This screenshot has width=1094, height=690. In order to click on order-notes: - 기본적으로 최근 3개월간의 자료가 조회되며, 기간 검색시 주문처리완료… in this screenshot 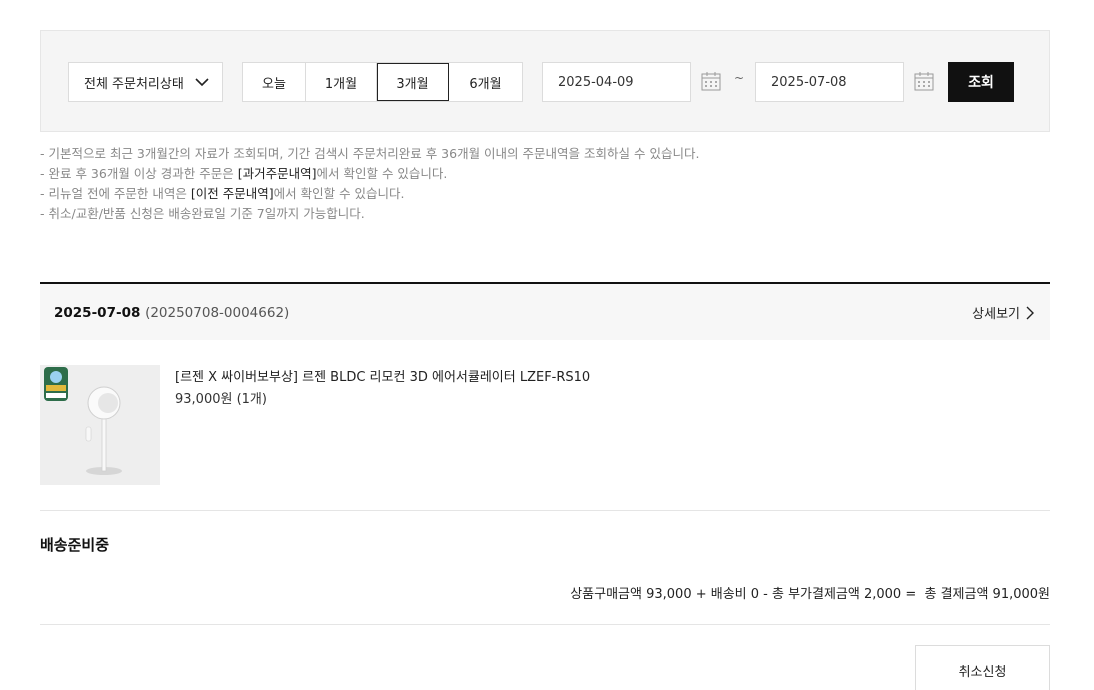, I will do `click(369, 184)`.